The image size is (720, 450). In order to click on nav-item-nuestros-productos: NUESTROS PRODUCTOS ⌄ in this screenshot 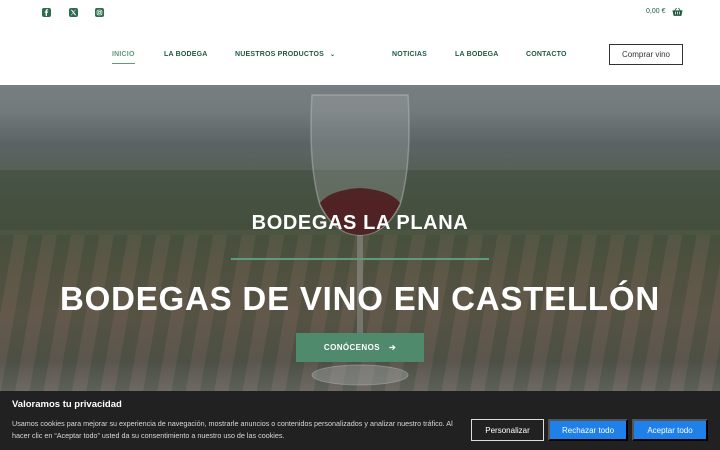, I will do `click(285, 54)`.